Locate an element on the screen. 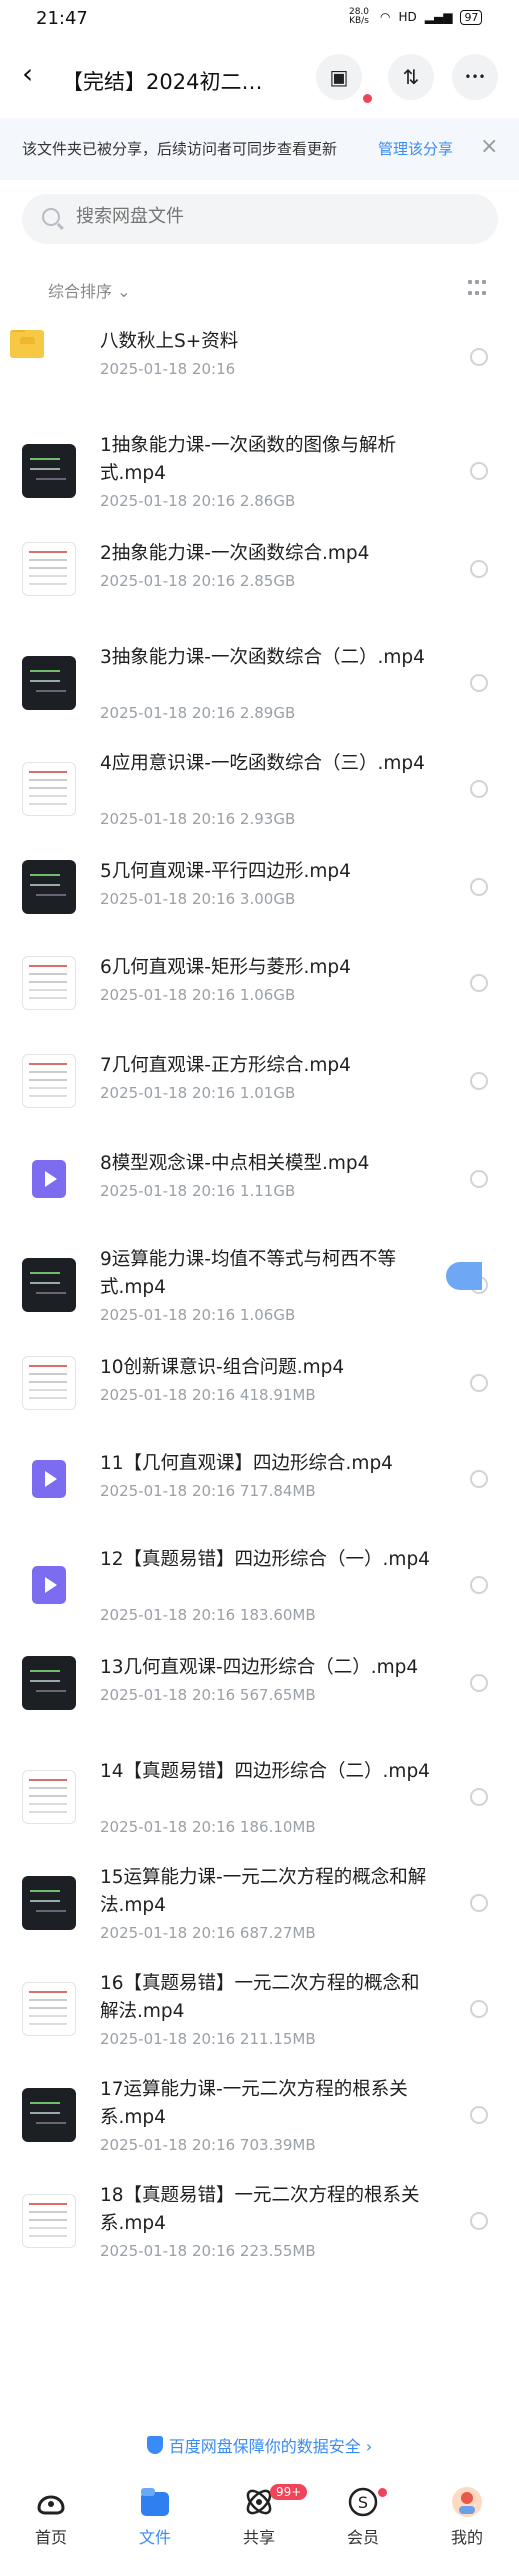 The image size is (519, 2560). tab-vip: S 会员 is located at coordinates (363, 2515).